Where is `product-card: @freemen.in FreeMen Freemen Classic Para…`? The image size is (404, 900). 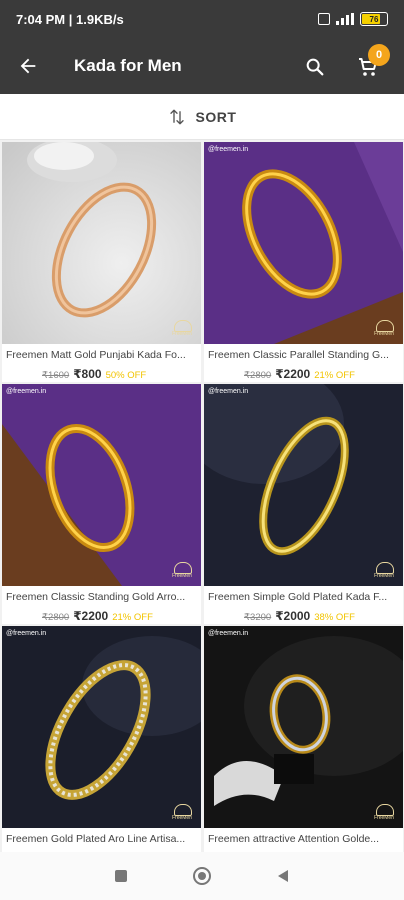 product-card: @freemen.in FreeMen Freemen Classic Para… is located at coordinates (303, 262).